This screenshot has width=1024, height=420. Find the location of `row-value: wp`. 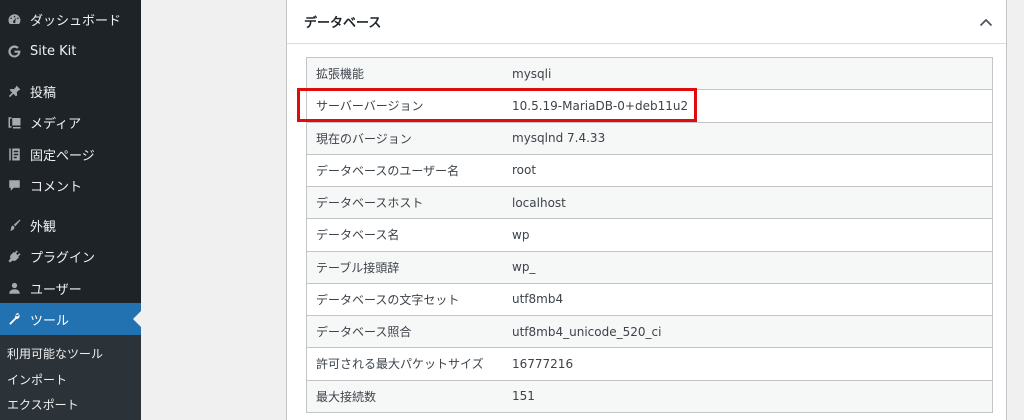

row-value: wp is located at coordinates (521, 234).